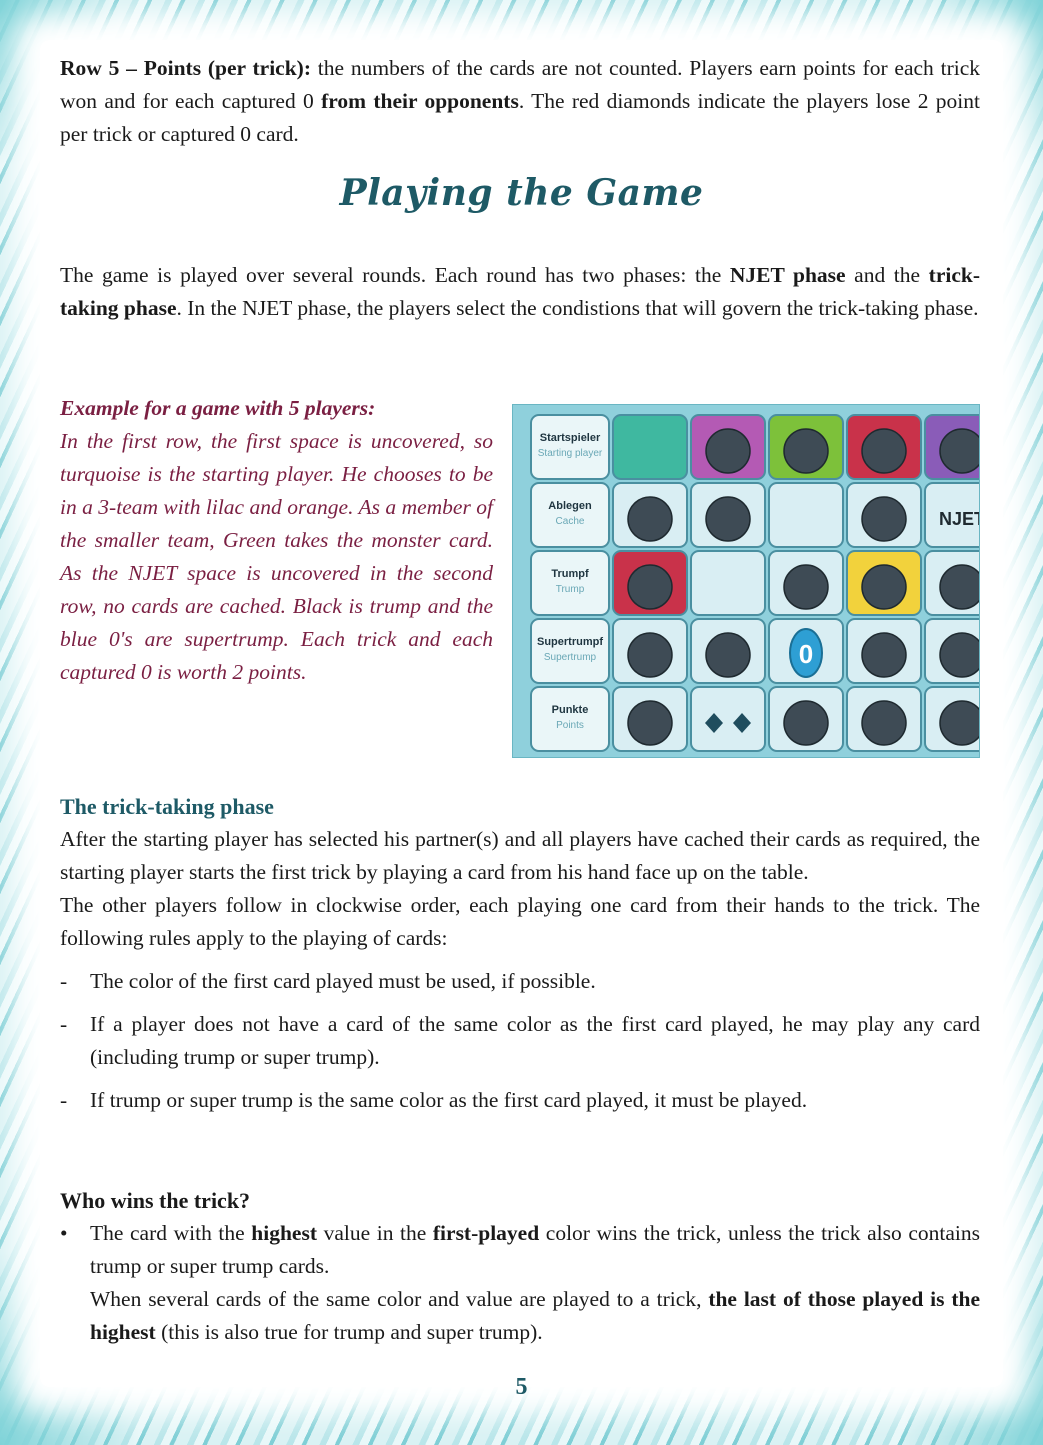  Describe the element at coordinates (167, 806) in the screenshot. I see `trick-phase-title: The trick-taking phase` at that location.